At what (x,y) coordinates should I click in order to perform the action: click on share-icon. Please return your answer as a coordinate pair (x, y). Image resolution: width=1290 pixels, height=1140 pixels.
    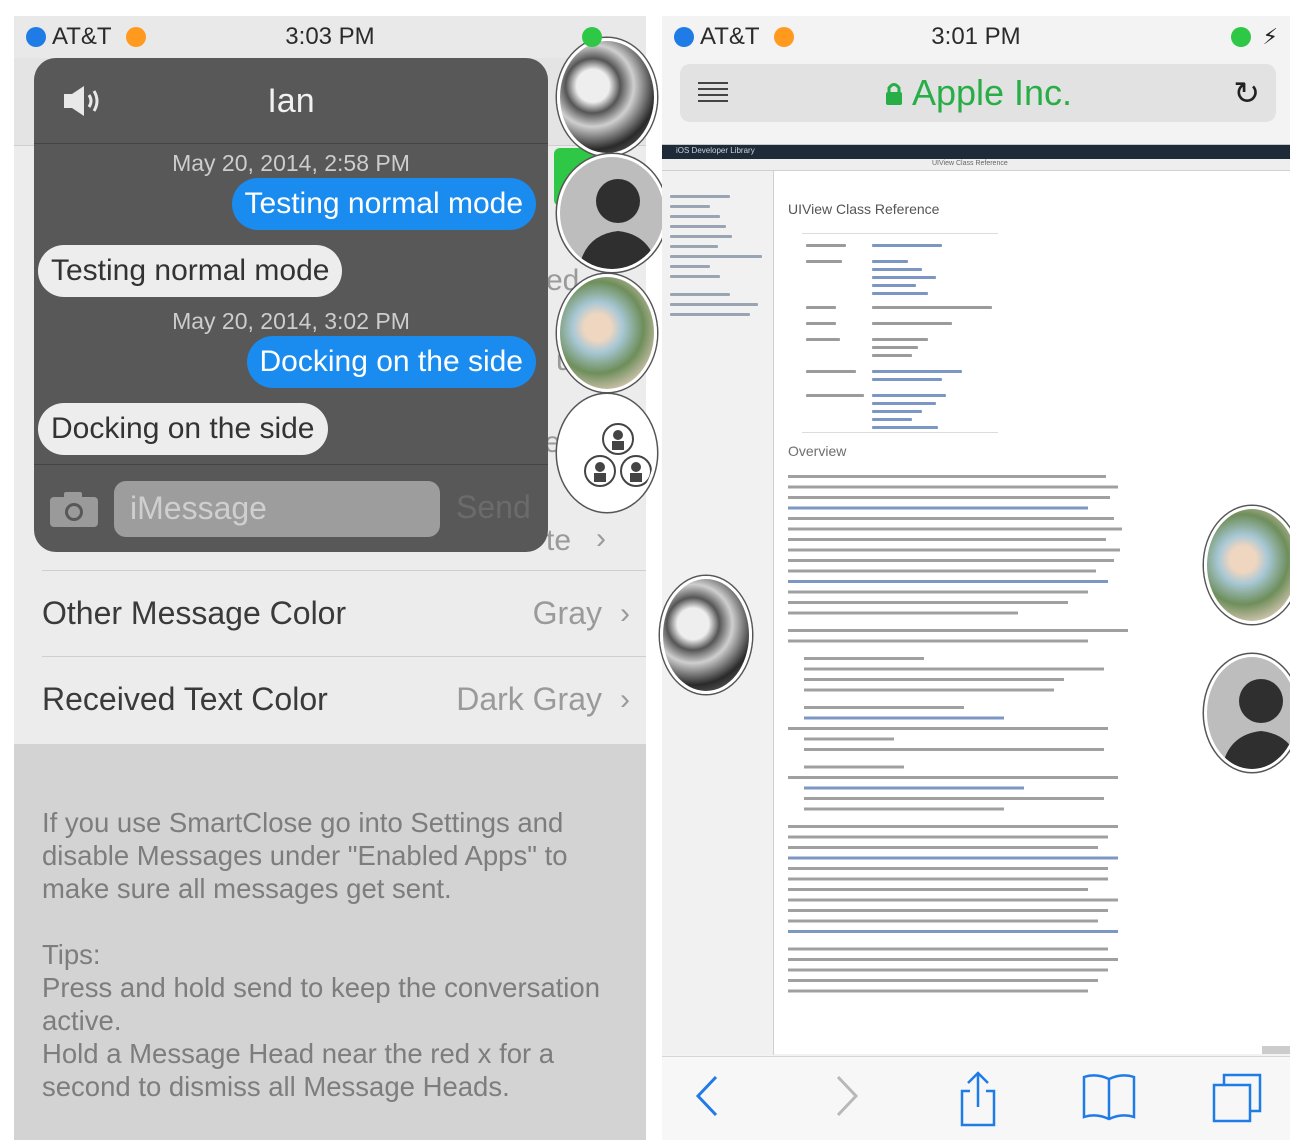
    Looking at the image, I should click on (978, 1101).